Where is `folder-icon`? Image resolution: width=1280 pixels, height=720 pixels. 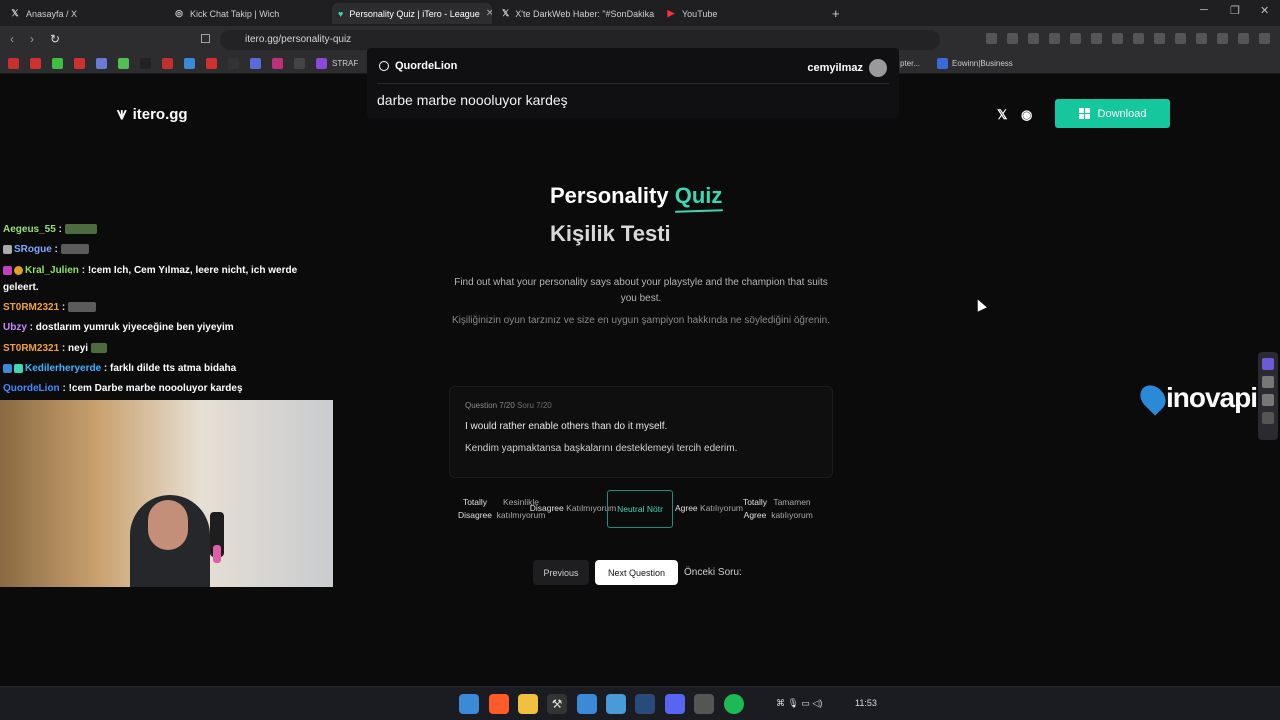 folder-icon is located at coordinates (528, 704).